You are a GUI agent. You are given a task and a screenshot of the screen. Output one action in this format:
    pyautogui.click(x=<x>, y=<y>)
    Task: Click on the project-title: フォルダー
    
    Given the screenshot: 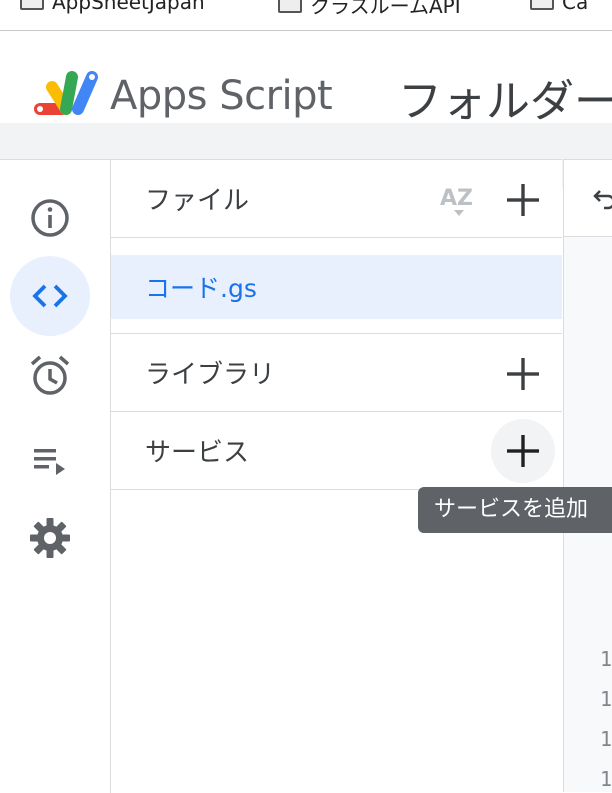 What is the action you would take?
    pyautogui.click(x=505, y=97)
    